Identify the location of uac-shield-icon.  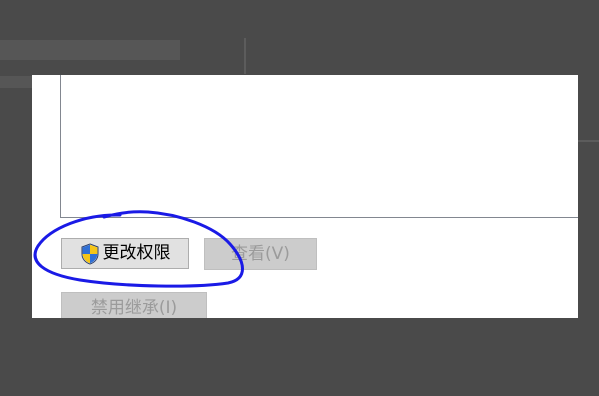
(90, 253).